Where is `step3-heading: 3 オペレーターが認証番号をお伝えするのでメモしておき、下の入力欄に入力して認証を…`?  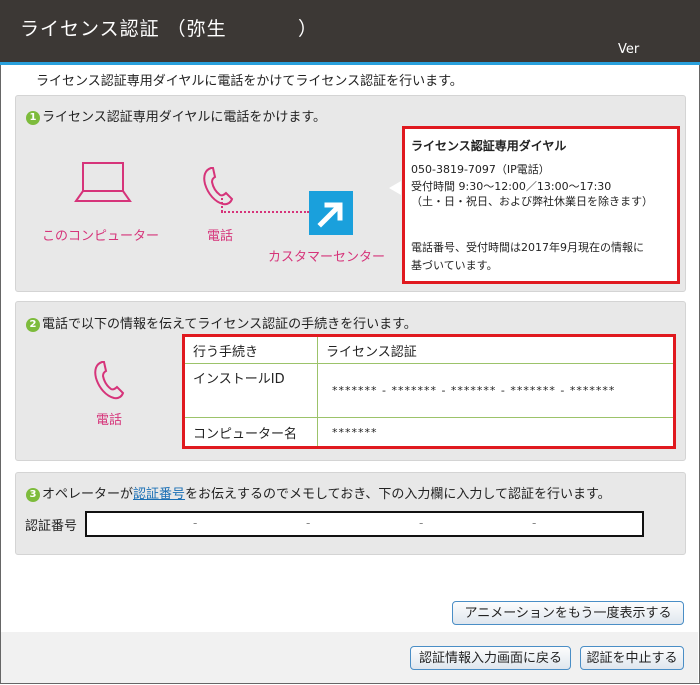
step3-heading: 3 オペレーターが認証番号をお伝えするのでメモしておき、下の入力欄に入力して認証を… is located at coordinates (318, 492).